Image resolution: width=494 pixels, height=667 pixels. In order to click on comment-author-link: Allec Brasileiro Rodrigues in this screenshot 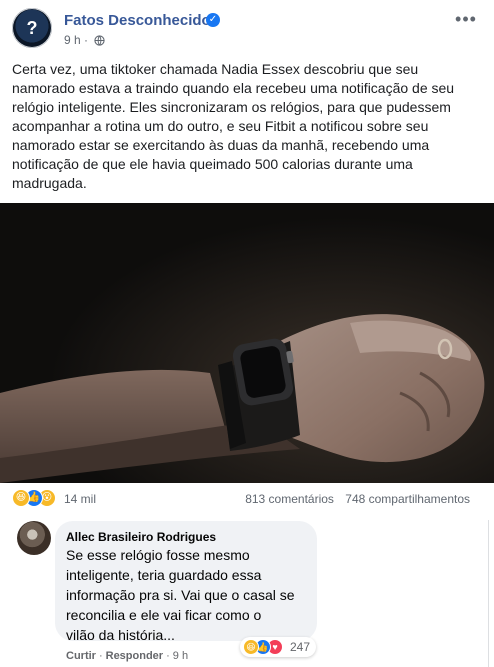, I will do `click(141, 537)`.